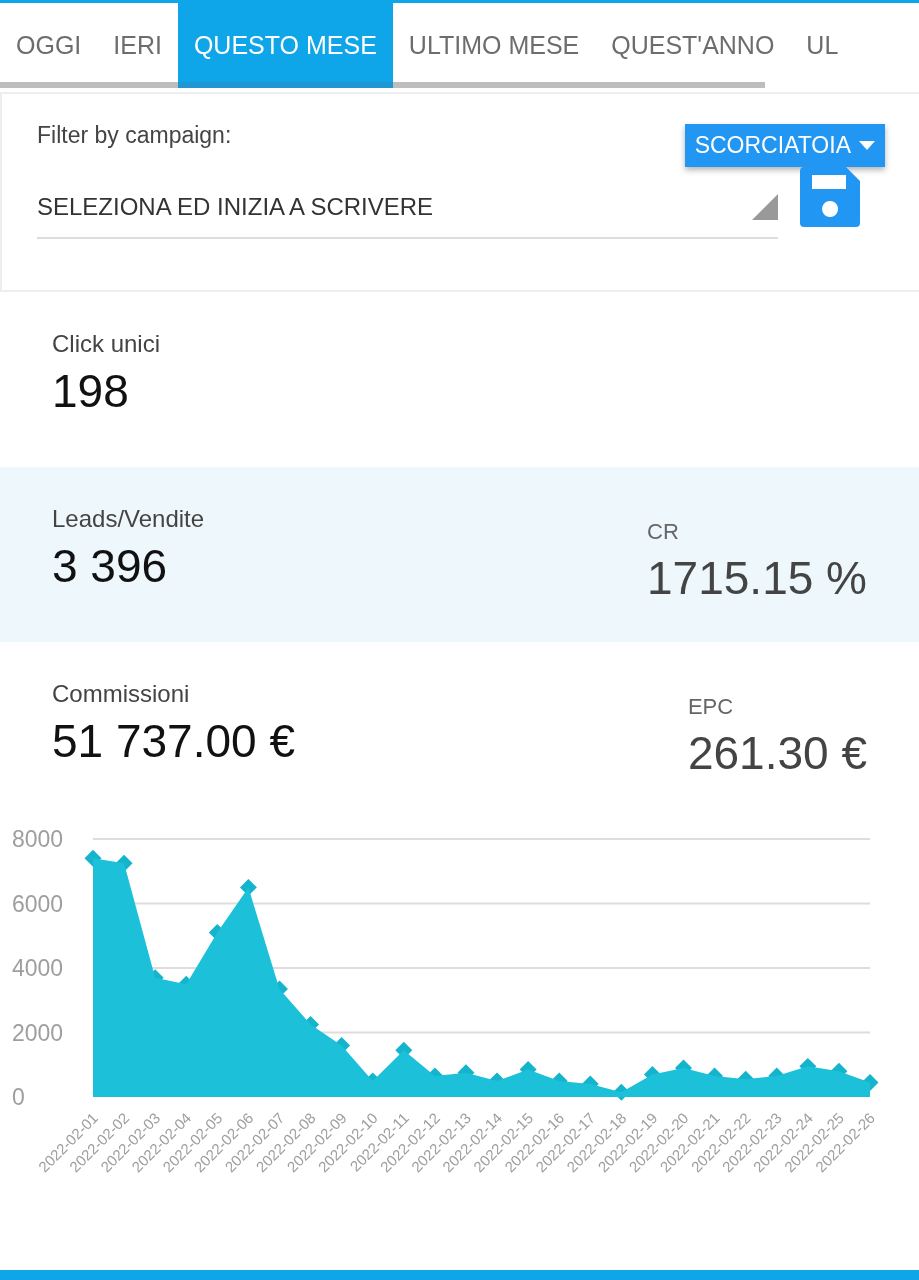 The height and width of the screenshot is (1280, 919). Describe the element at coordinates (128, 519) in the screenshot. I see `stat-label: Leads/Vendite` at that location.